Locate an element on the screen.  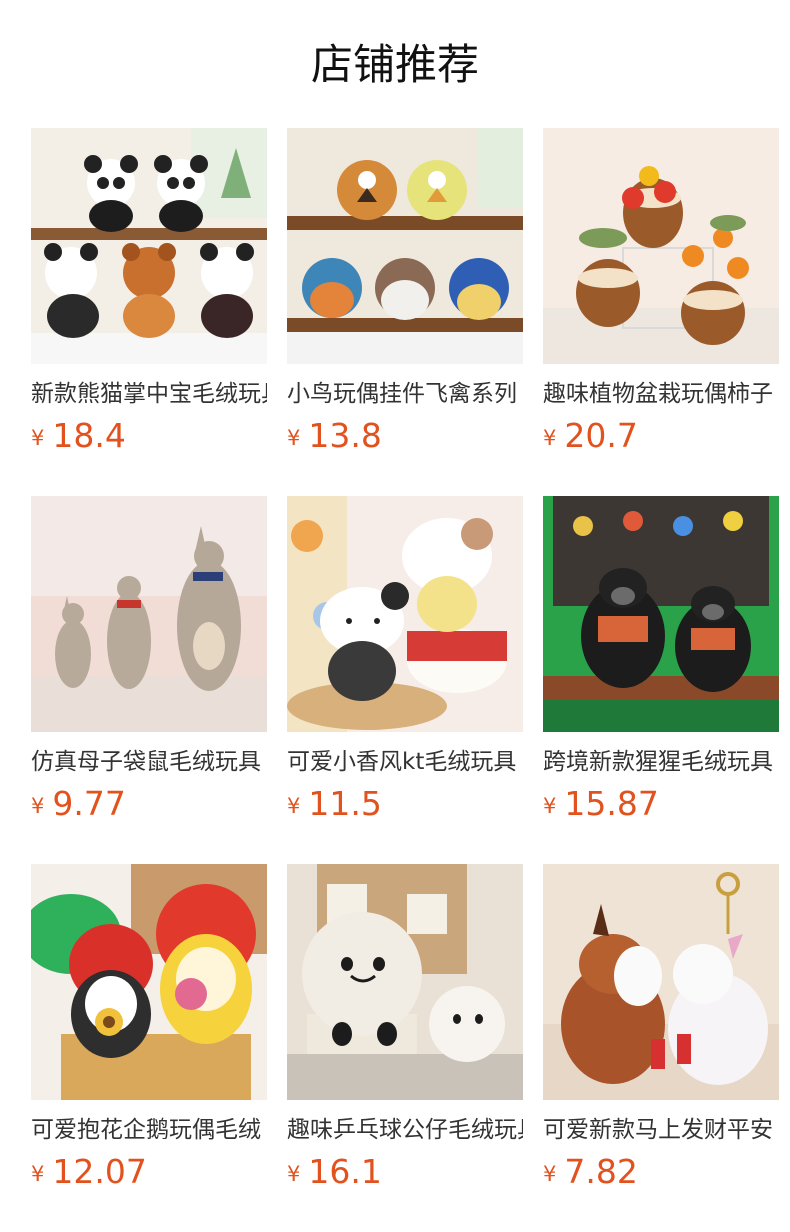
product-card: 新款熊猫掌中宝毛绒玩具 ¥18.4 is located at coordinates (149, 312).